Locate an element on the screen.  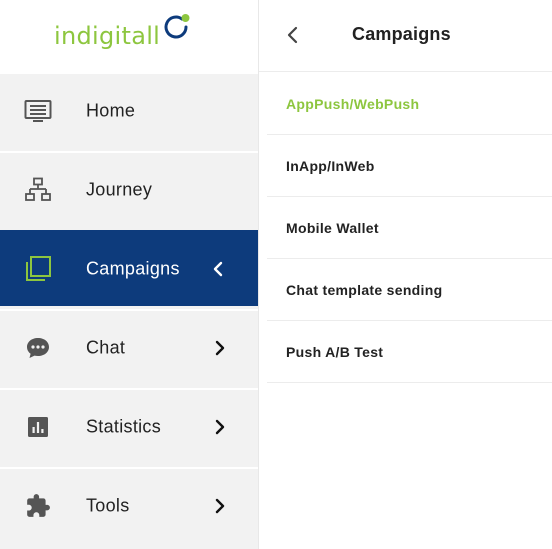
submenu-item-inapp-inweb: InApp/InWeb is located at coordinates (409, 166).